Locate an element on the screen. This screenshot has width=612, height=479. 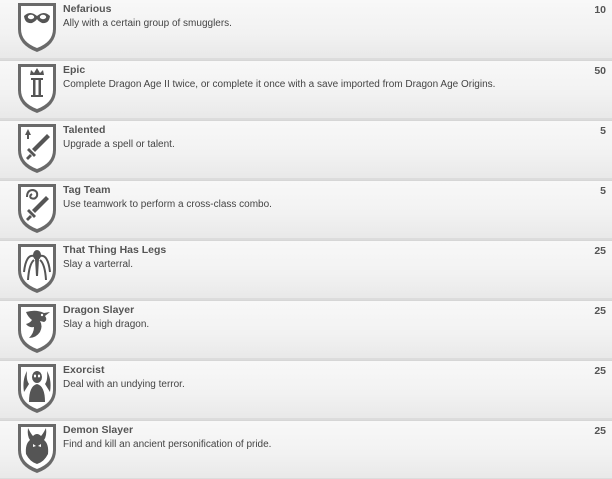
achievement-description: Slay a high dragon. is located at coordinates (106, 324).